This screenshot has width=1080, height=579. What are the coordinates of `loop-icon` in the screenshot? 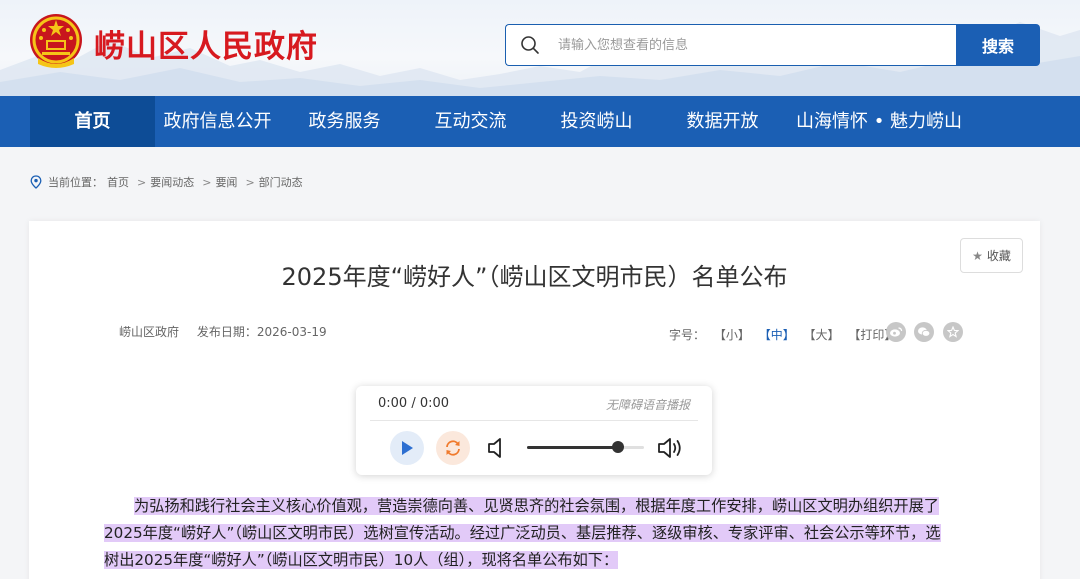 It's located at (453, 448).